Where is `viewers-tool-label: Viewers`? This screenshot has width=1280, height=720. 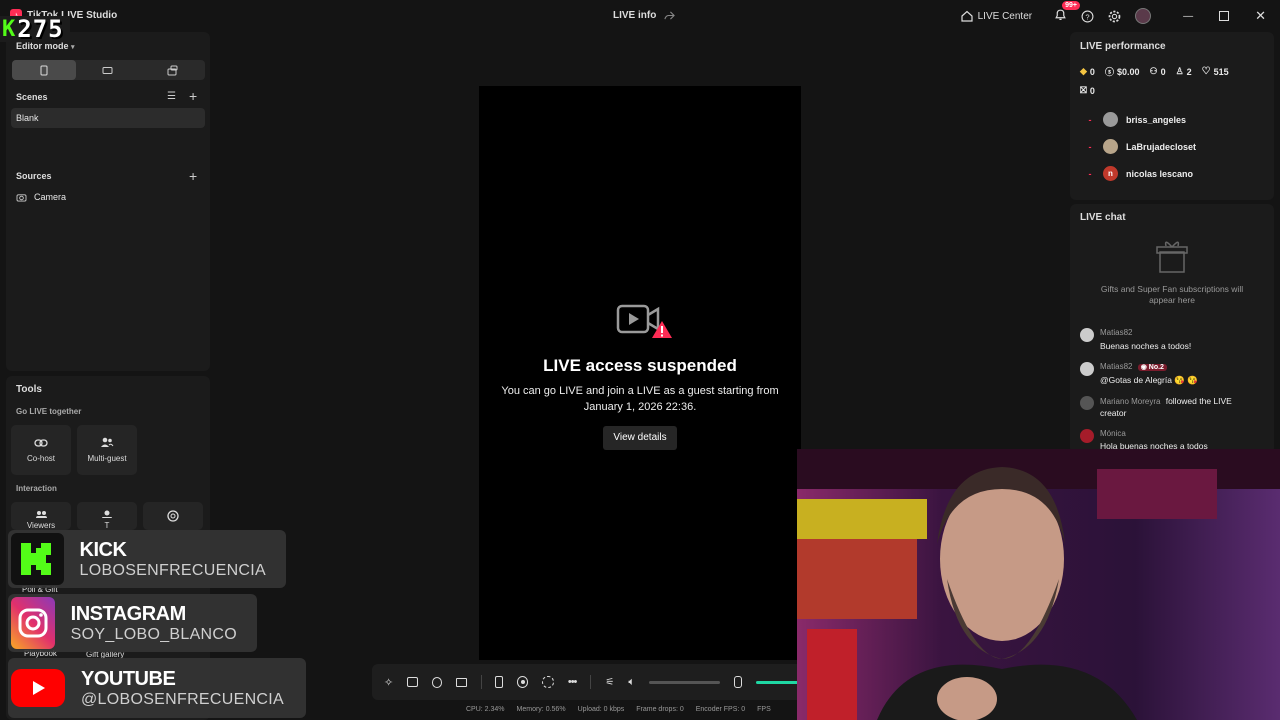 viewers-tool-label: Viewers is located at coordinates (41, 525).